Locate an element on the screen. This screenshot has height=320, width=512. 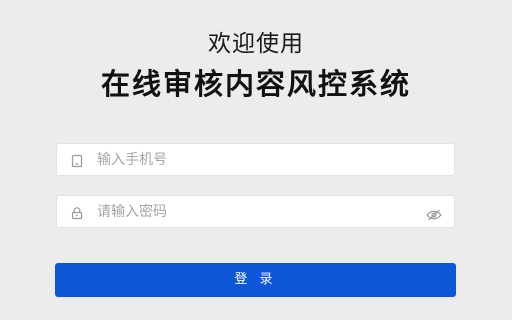
phone-field is located at coordinates (255, 159).